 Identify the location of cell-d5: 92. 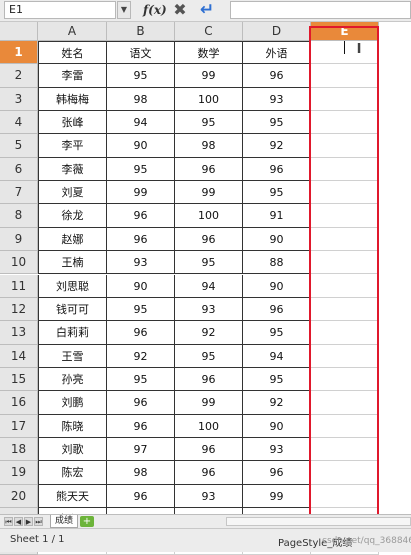
(277, 146).